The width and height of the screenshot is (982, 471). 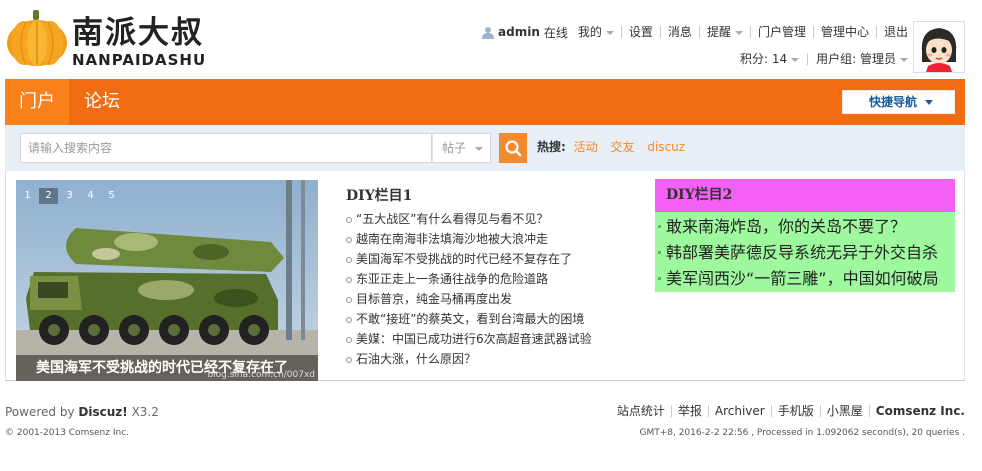 What do you see at coordinates (27, 196) in the screenshot?
I see `slide-dot: 1` at bounding box center [27, 196].